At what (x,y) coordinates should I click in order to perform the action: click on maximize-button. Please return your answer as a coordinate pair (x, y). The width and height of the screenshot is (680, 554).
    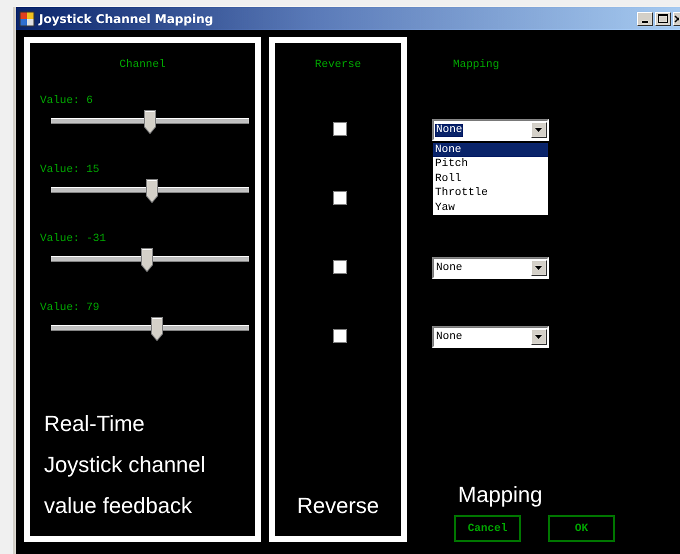
    Looking at the image, I should click on (663, 19).